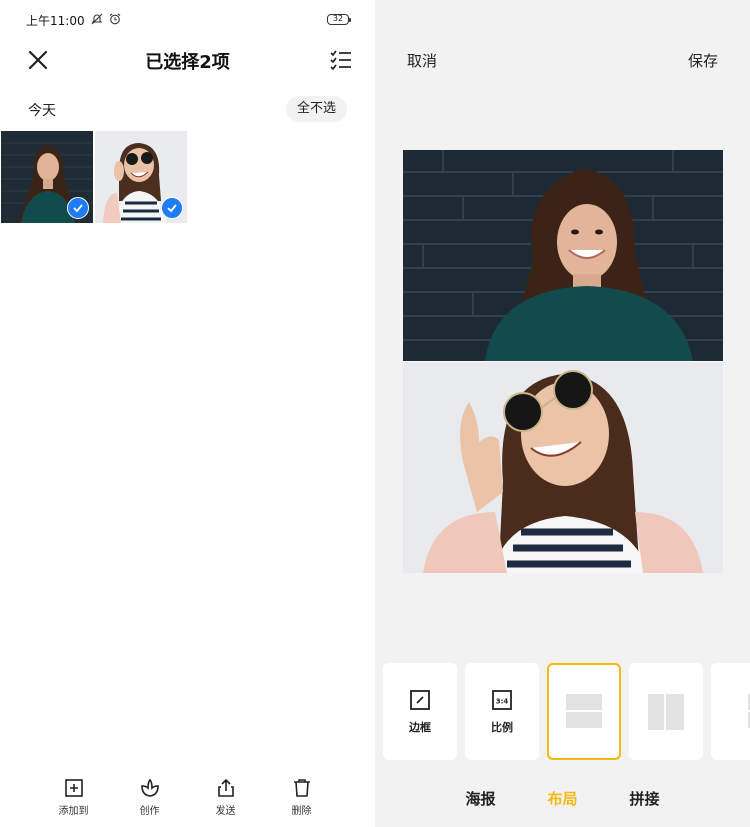 The width and height of the screenshot is (750, 827). I want to click on delete-label: 删除, so click(301, 811).